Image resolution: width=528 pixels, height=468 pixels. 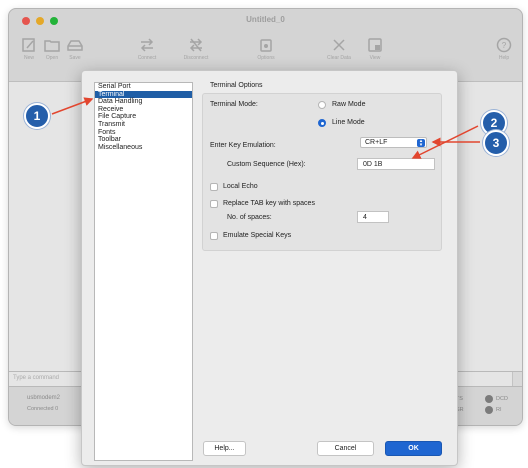 What do you see at coordinates (249, 217) in the screenshot?
I see `num-spaces-label: No. of spaces:` at bounding box center [249, 217].